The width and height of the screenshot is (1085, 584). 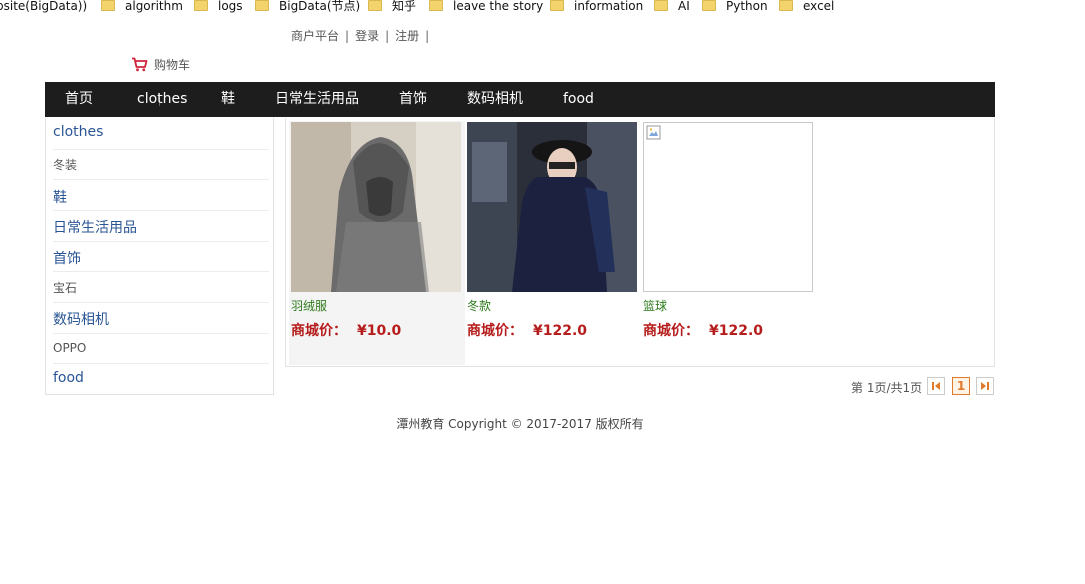 I want to click on sidebar-sub-winter: 冬装, so click(x=161, y=168).